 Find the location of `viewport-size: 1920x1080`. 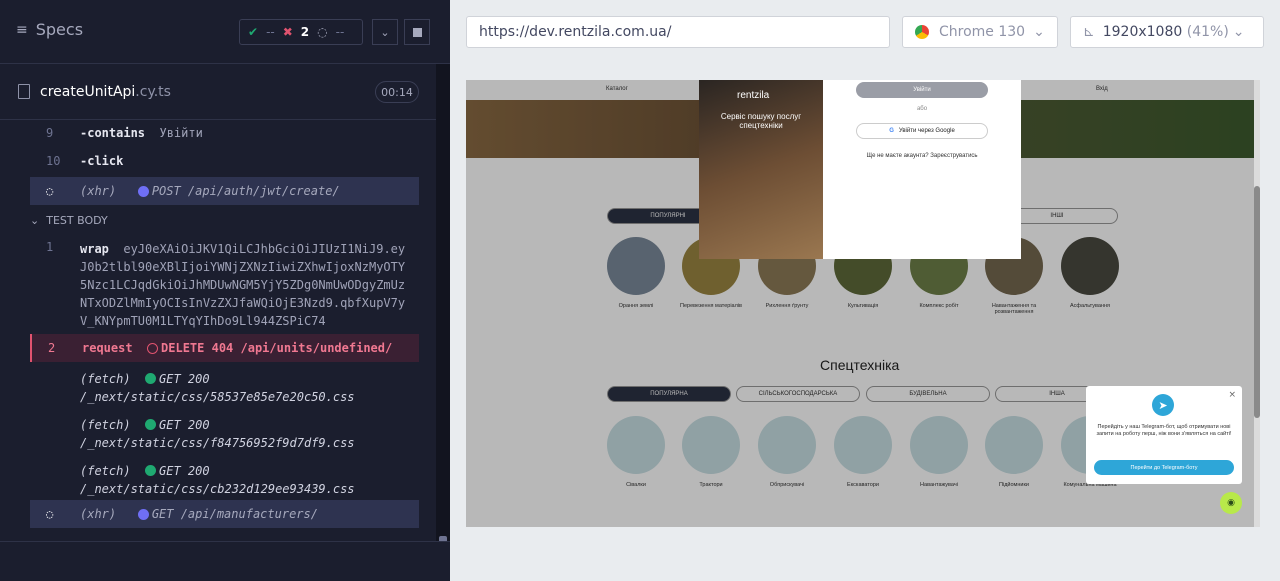

viewport-size: 1920x1080 is located at coordinates (1142, 32).